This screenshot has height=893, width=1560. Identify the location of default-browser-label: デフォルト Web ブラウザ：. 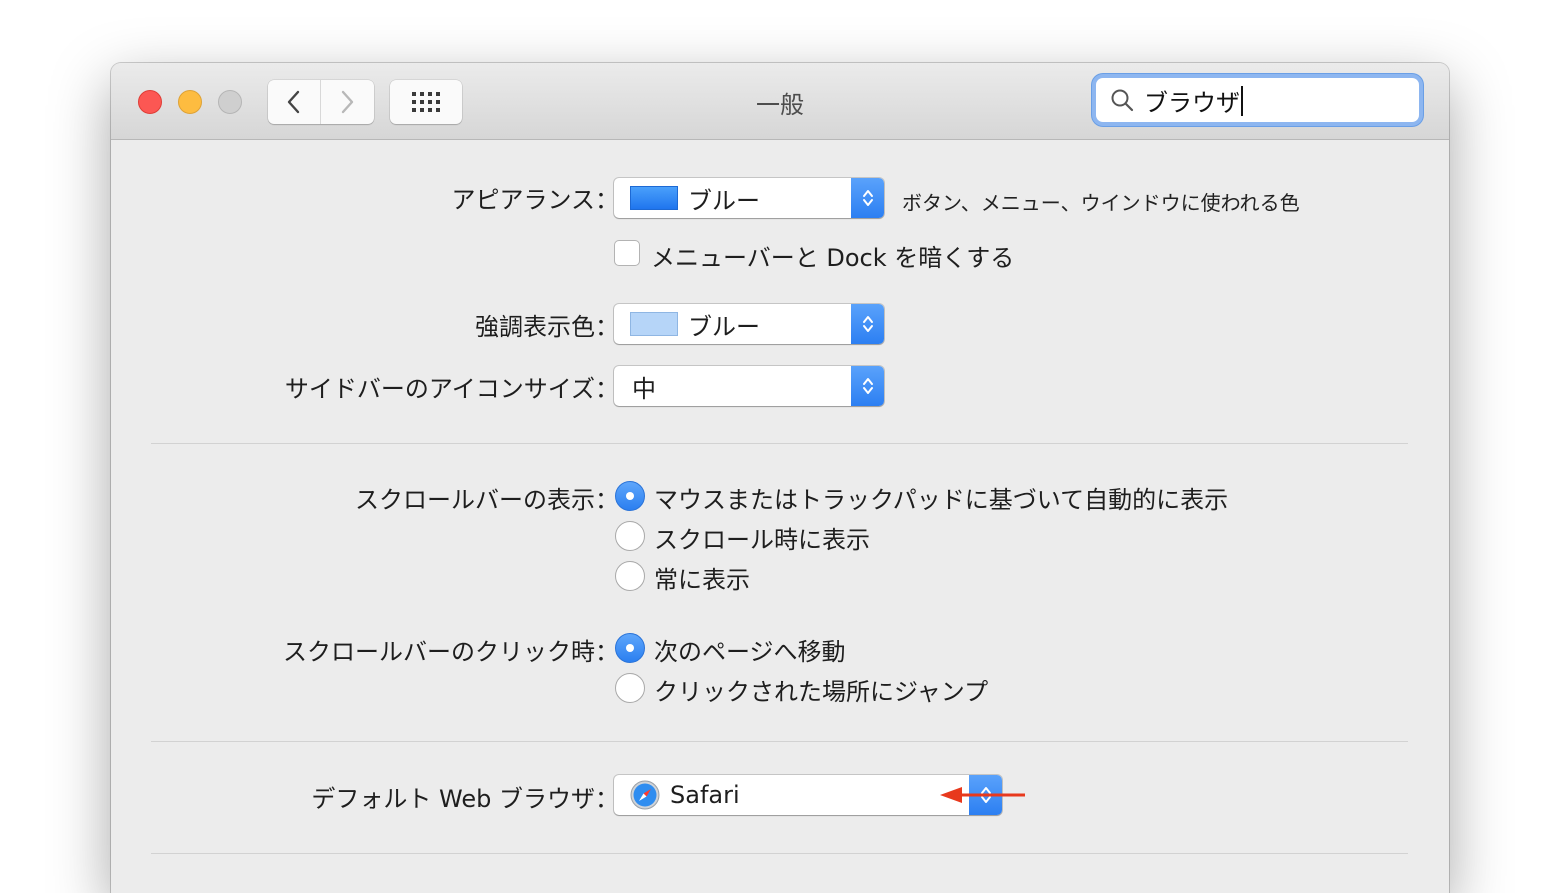
(465, 799).